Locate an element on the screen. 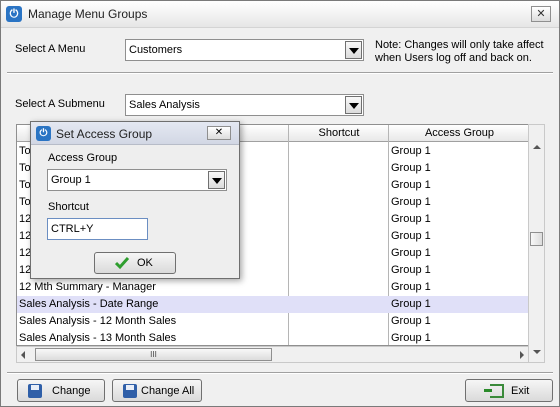 The height and width of the screenshot is (407, 560). scroll-down-icon is located at coordinates (537, 352).